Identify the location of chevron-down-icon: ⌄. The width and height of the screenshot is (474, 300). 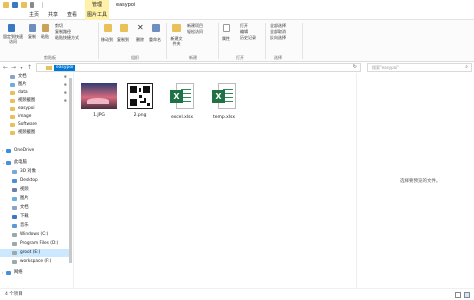
(3, 163).